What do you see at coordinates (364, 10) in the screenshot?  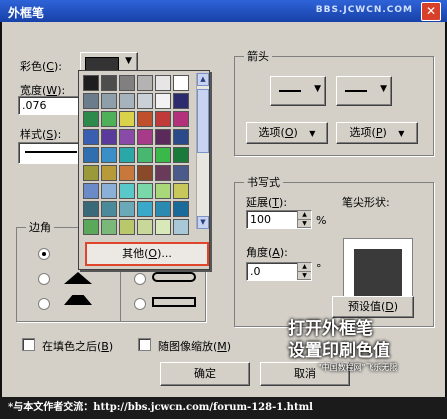 I see `site-watermark: BBS.JCWCN.COM` at bounding box center [364, 10].